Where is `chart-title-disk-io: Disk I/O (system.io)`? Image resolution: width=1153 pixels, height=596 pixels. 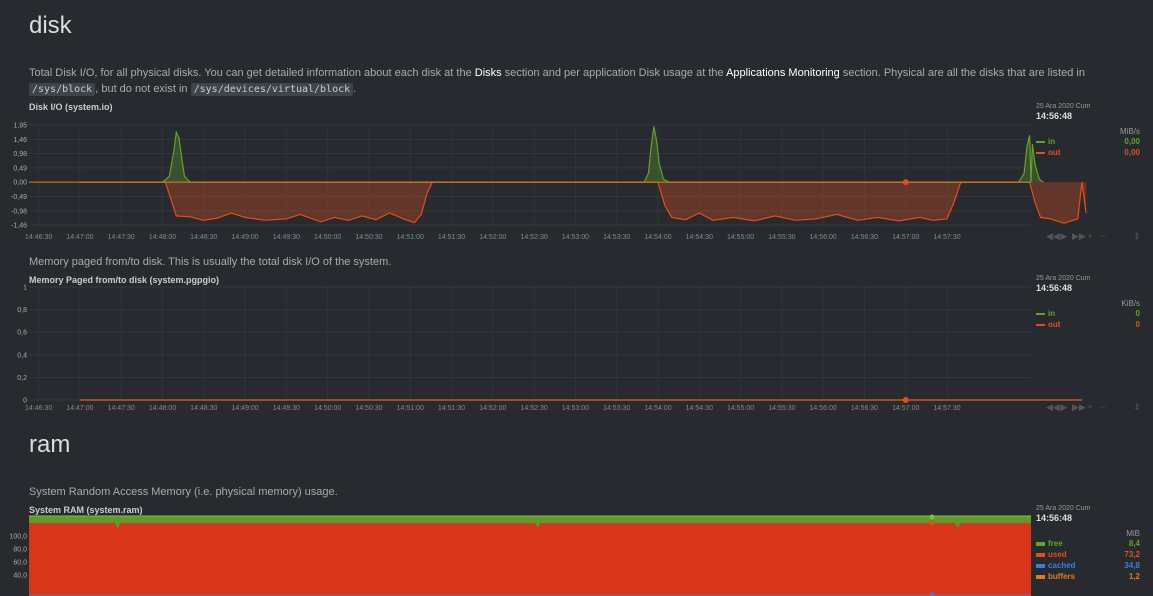 chart-title-disk-io: Disk I/O (system.io) is located at coordinates (71, 107).